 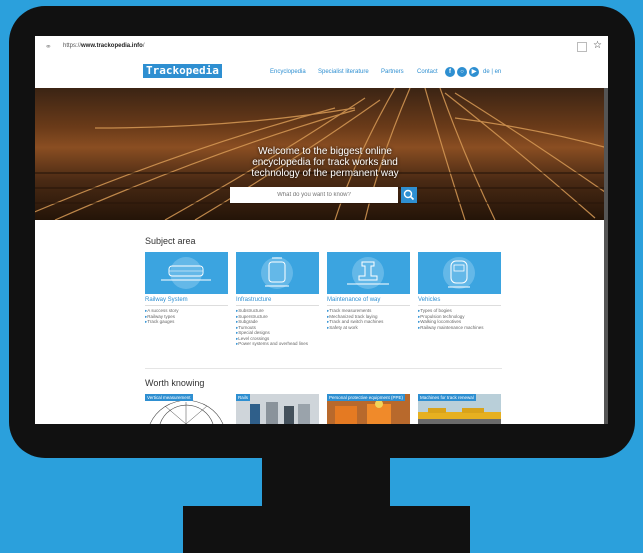 I want to click on monitor-neck, so click(x=326, y=481).